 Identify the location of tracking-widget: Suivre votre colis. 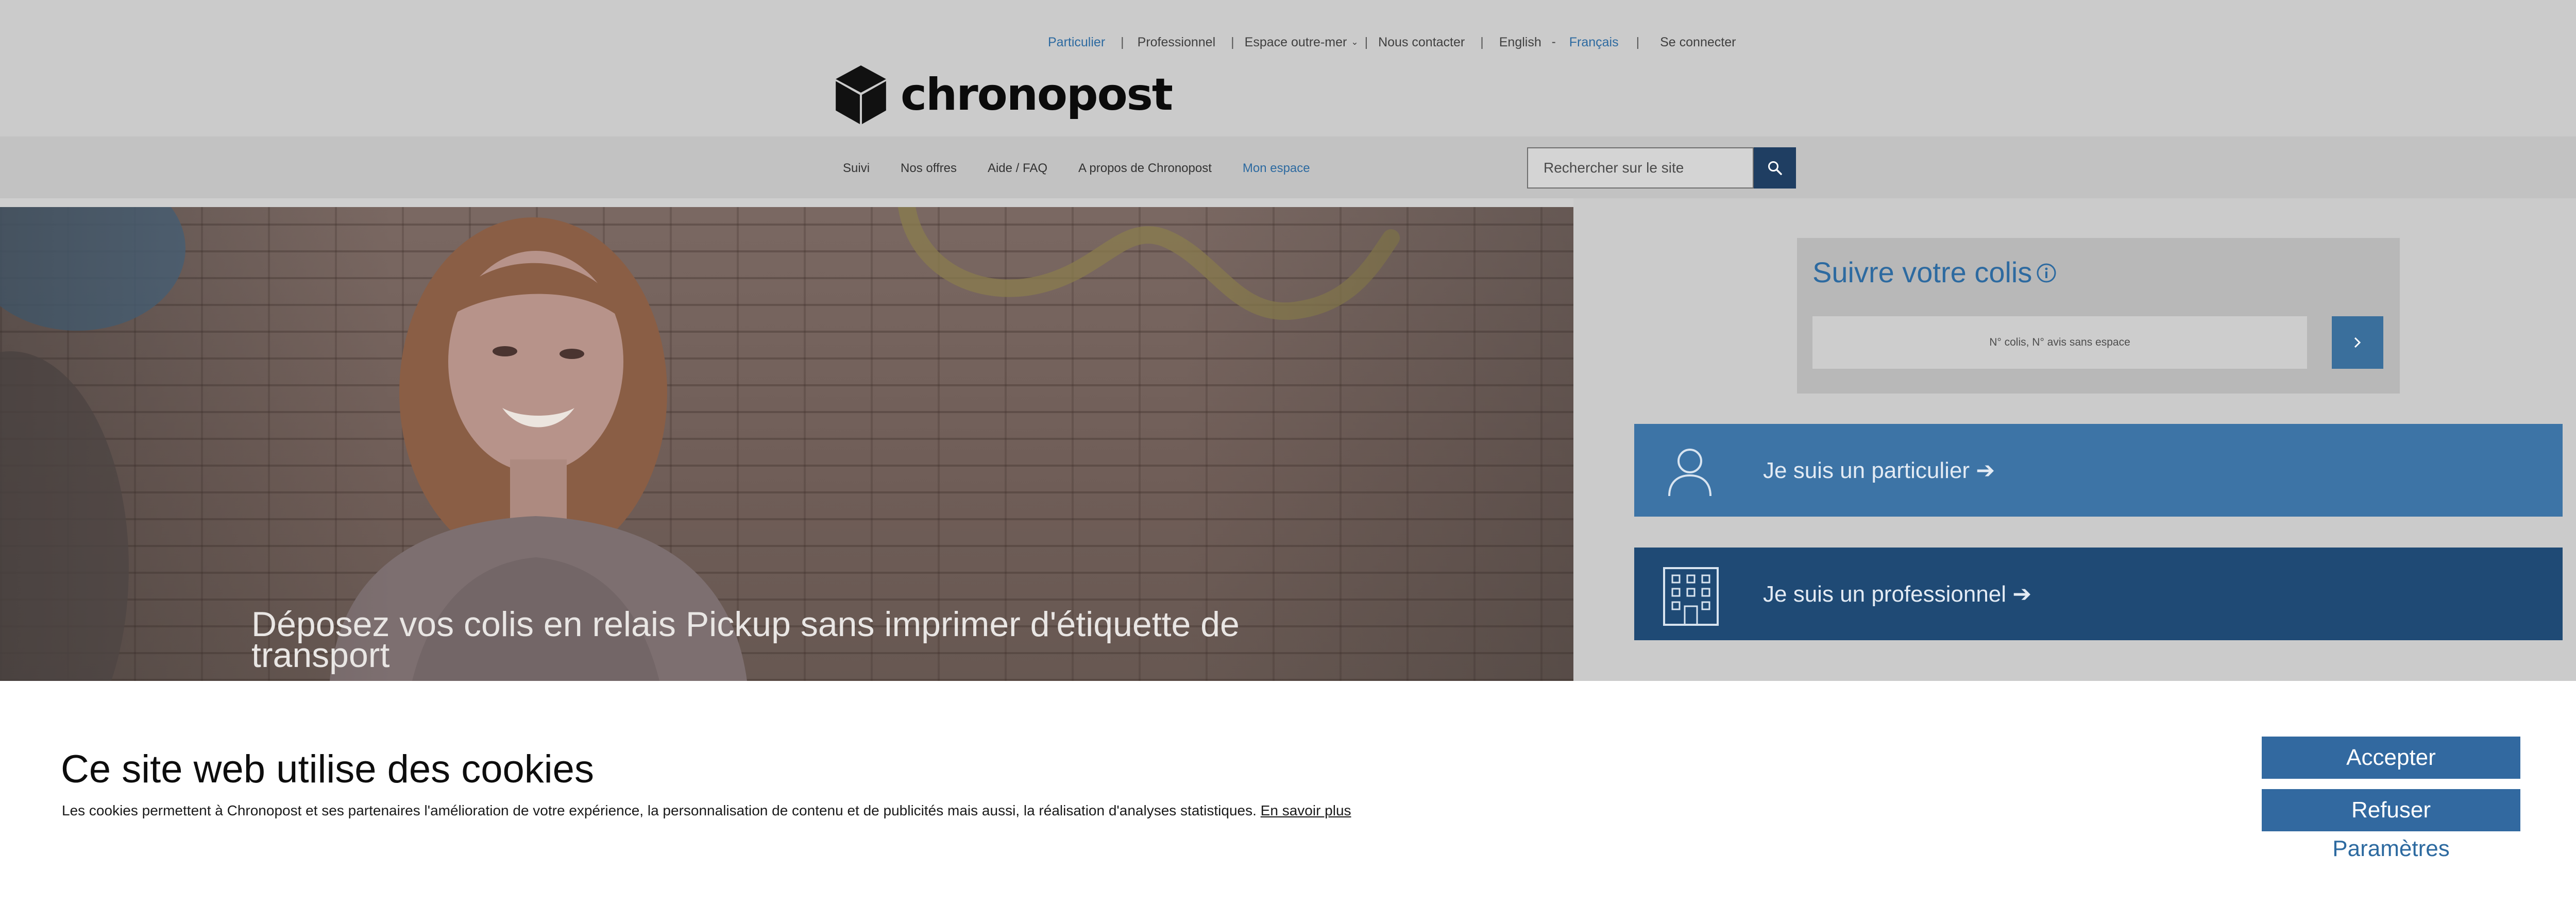
(2098, 316).